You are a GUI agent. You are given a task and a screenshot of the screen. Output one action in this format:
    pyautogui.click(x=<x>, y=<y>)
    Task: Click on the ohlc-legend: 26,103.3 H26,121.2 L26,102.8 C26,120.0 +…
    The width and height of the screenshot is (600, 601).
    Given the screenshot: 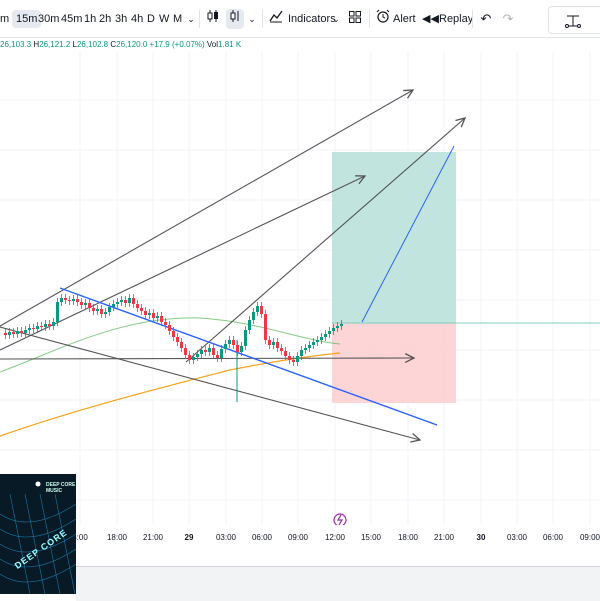 What is the action you would take?
    pyautogui.click(x=120, y=44)
    